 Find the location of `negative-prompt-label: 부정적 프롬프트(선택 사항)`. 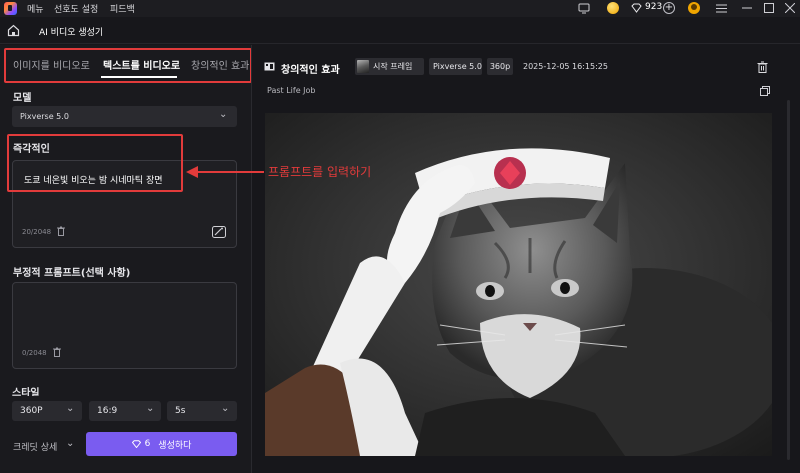

negative-prompt-label: 부정적 프롬프트(선택 사항) is located at coordinates (72, 273).